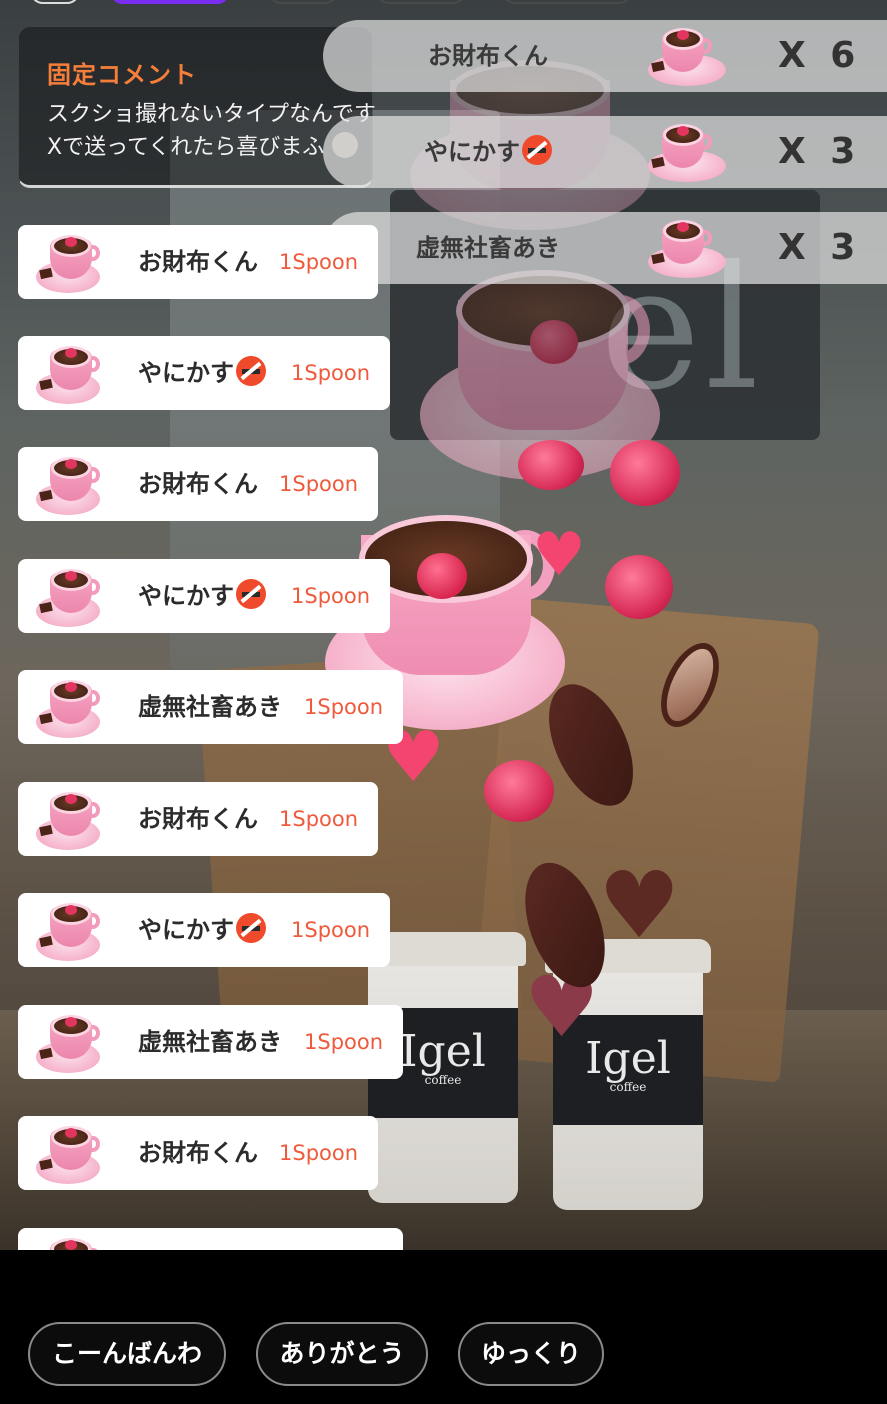 This screenshot has width=887, height=1404. Describe the element at coordinates (443, 1067) in the screenshot. I see `coffee-cup-left: Igel coffee` at that location.